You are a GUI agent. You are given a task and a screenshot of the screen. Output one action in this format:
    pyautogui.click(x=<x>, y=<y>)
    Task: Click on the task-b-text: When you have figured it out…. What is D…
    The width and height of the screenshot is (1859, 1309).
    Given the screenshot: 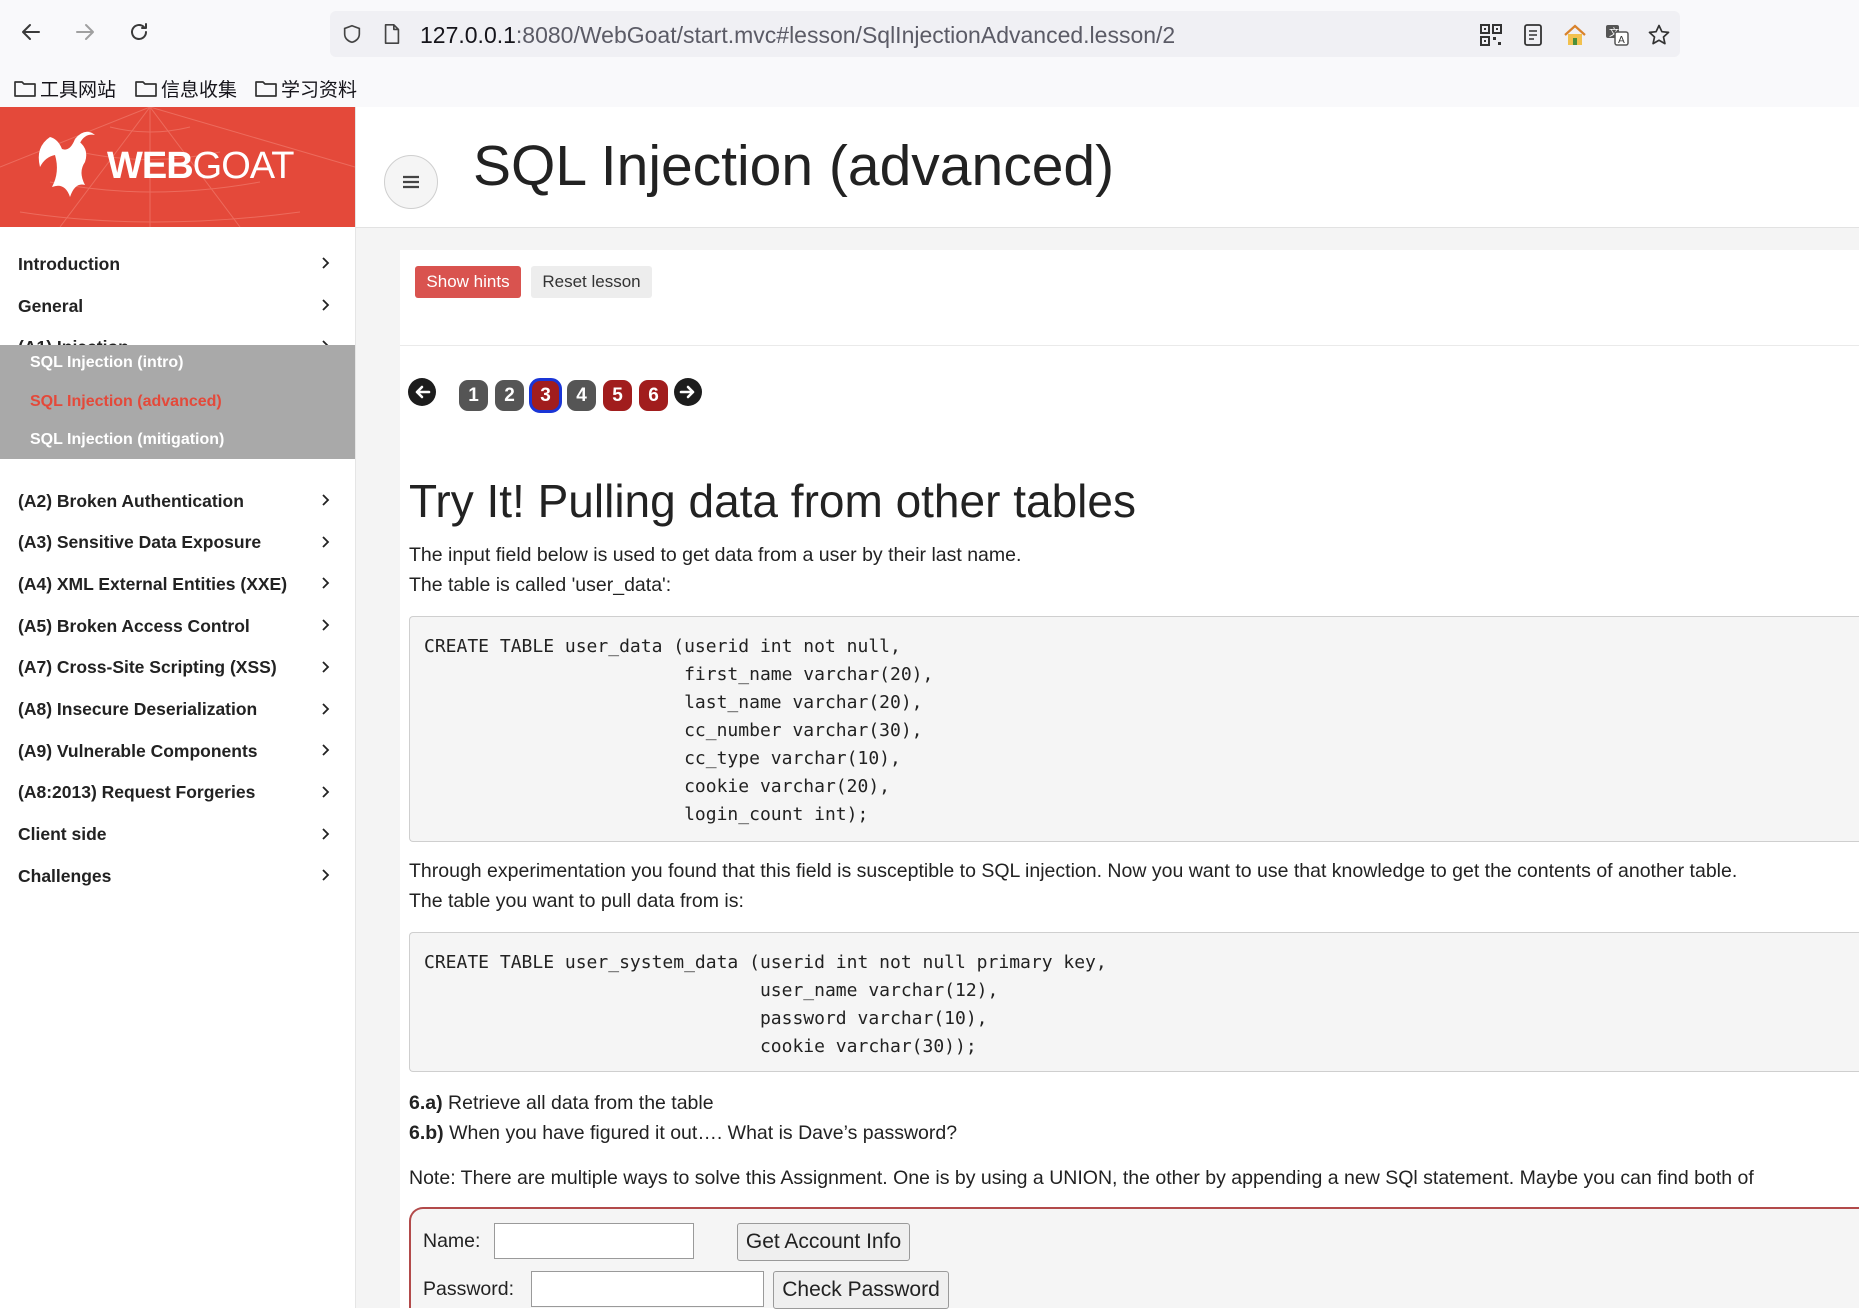 What is the action you would take?
    pyautogui.click(x=700, y=1133)
    